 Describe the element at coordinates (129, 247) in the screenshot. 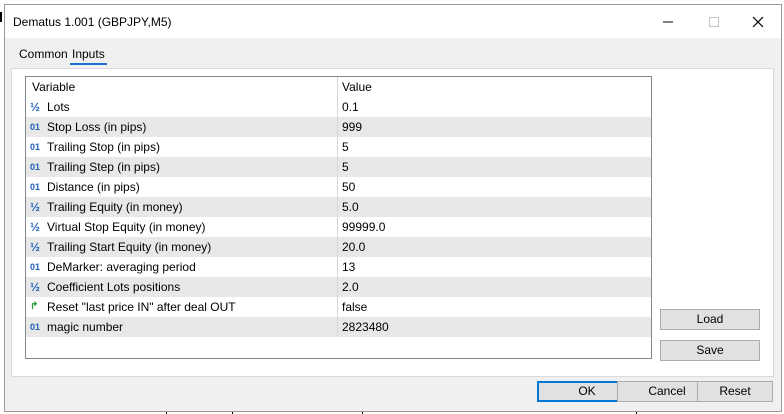

I see `variable-name: Trailing Start Equity (in money)` at that location.